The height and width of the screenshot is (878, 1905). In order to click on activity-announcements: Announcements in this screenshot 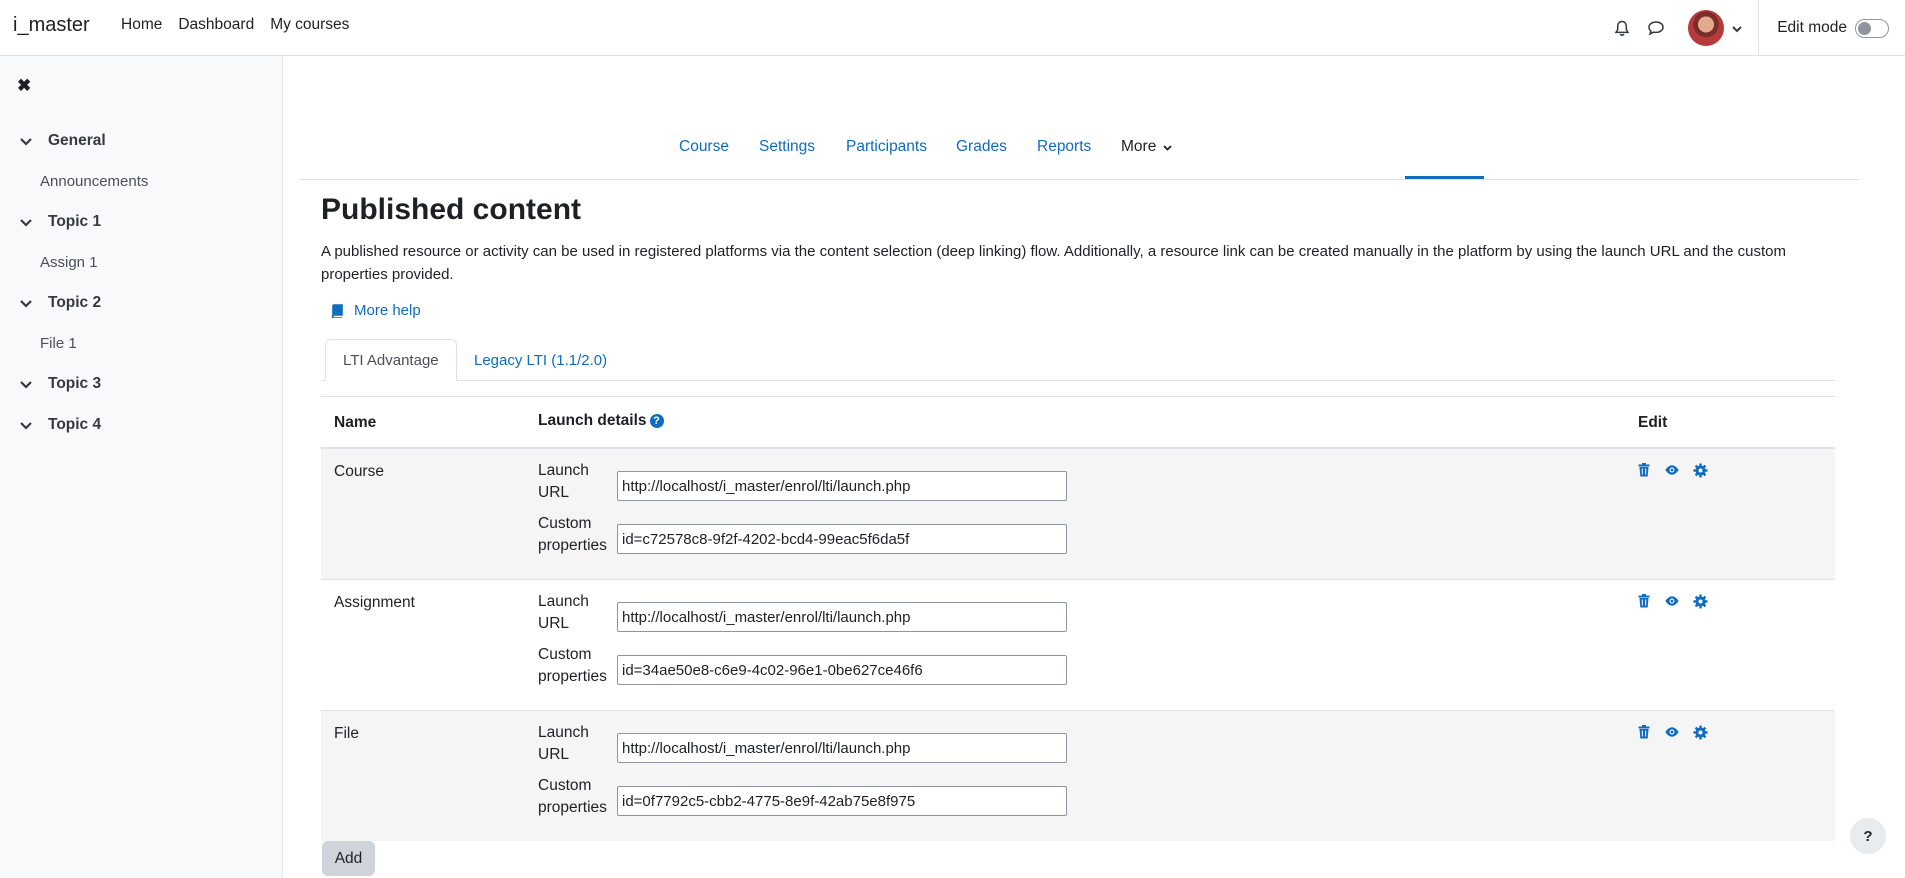, I will do `click(94, 181)`.